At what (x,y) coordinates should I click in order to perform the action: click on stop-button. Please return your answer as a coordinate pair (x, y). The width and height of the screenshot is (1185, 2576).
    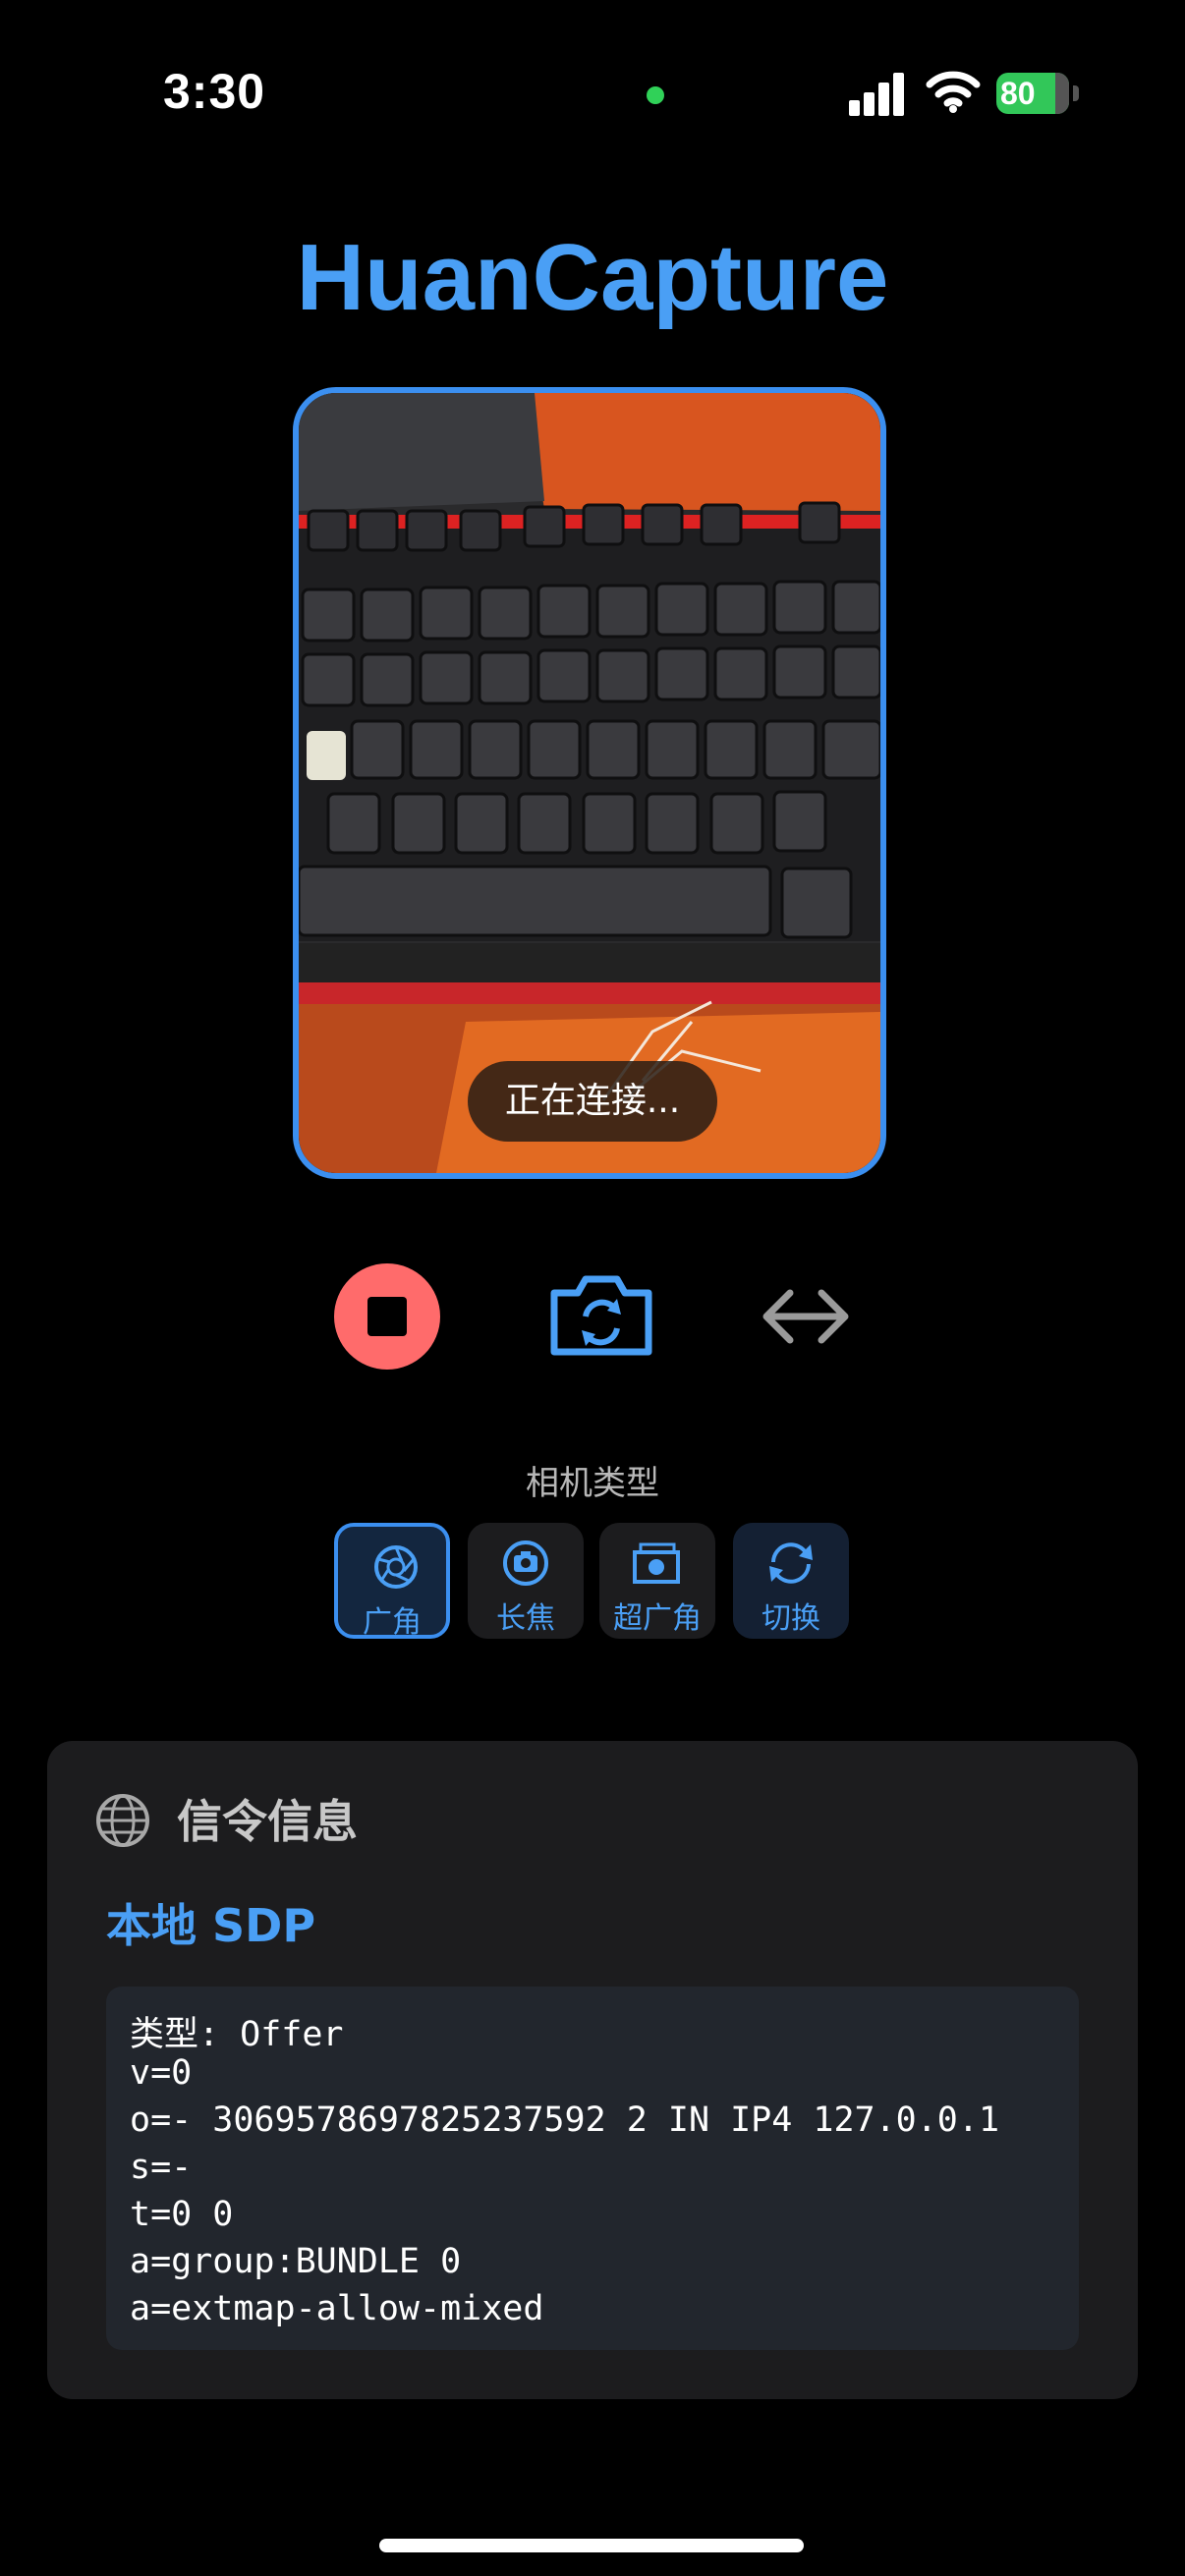
    Looking at the image, I should click on (387, 1316).